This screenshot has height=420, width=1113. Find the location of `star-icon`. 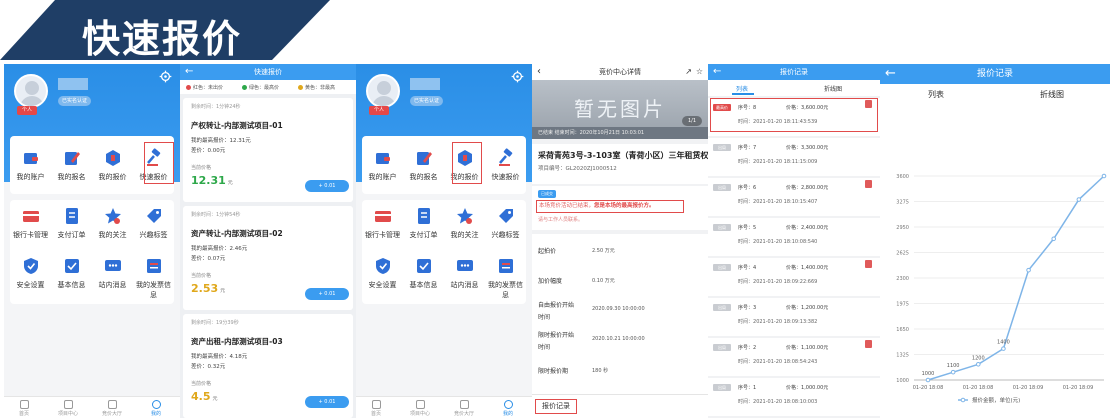

star-icon is located at coordinates (112, 216).